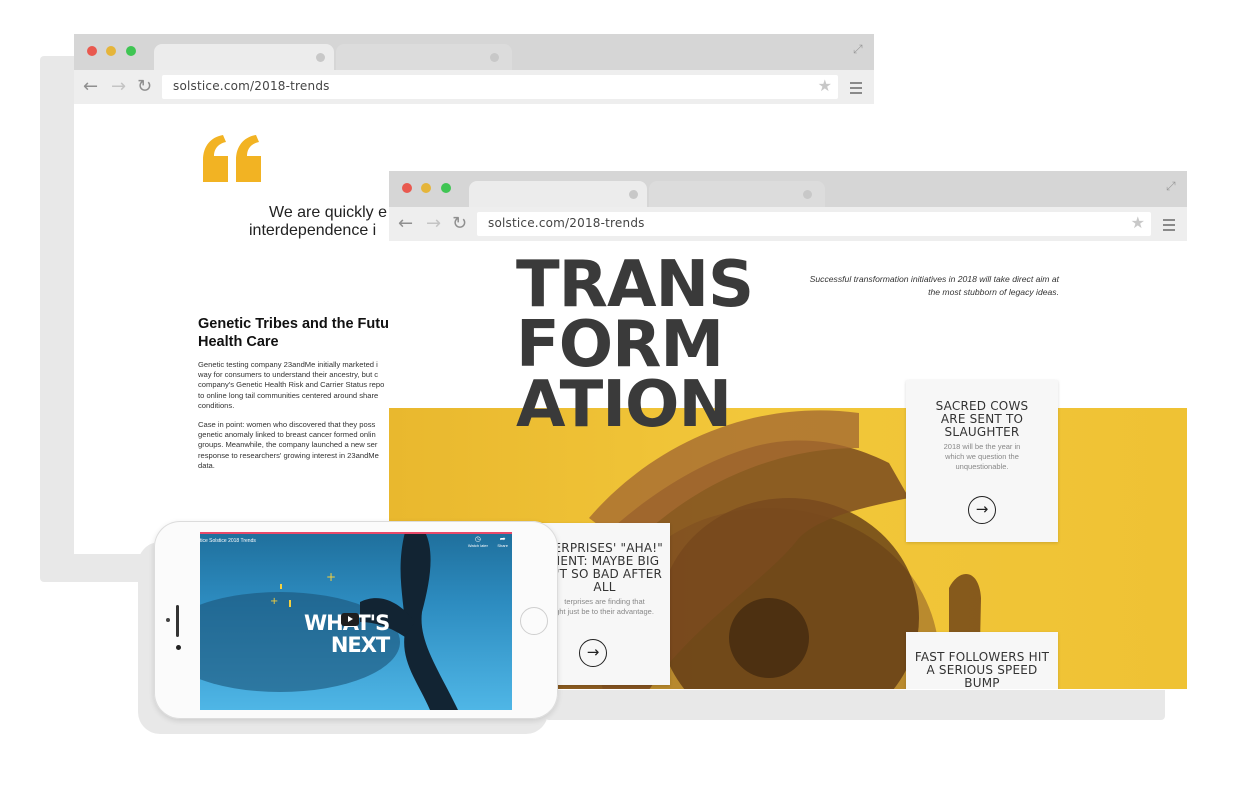 The image size is (1235, 800). Describe the element at coordinates (251, 86) in the screenshot. I see `back-url-text: solstice.com/2018-trends` at that location.